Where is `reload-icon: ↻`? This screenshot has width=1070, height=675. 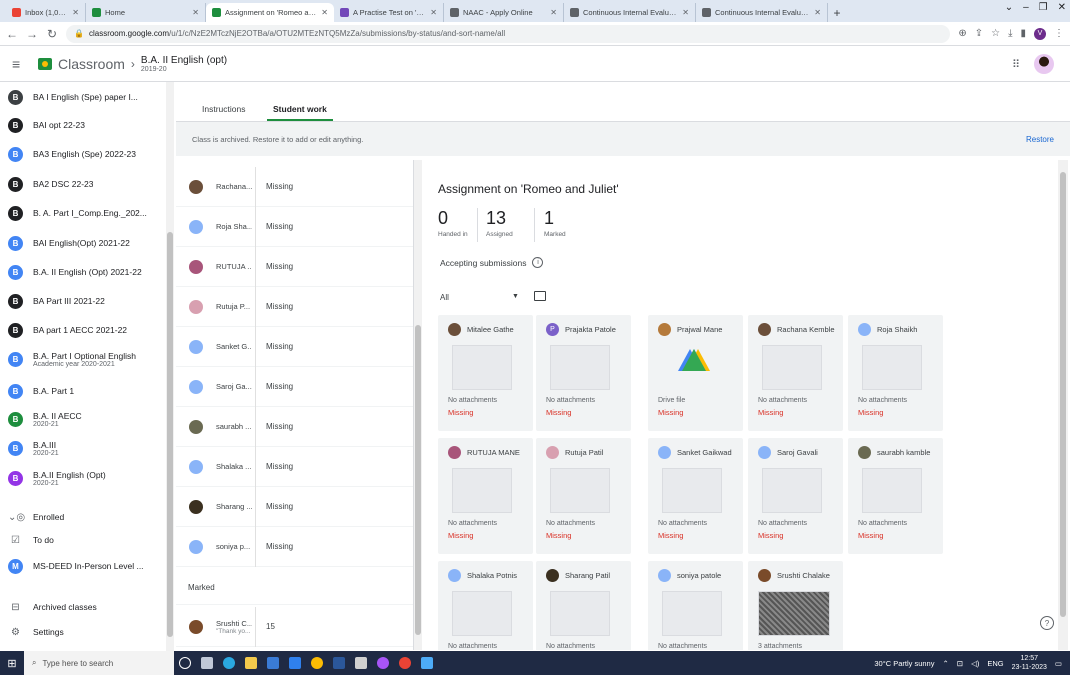 reload-icon: ↻ is located at coordinates (52, 34).